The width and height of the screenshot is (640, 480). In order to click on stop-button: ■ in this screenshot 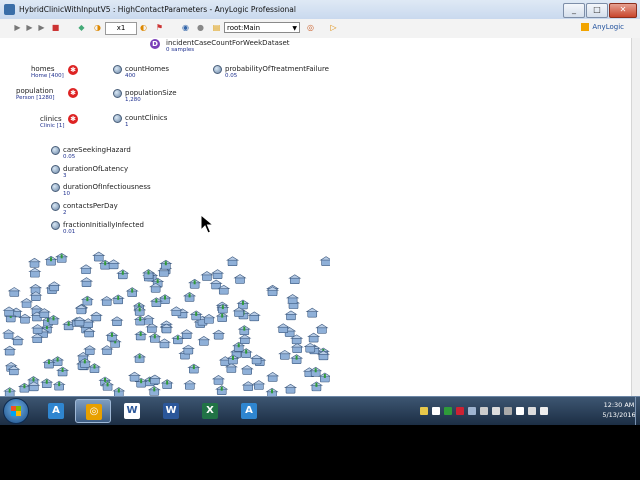, I will do `click(55, 28)`.